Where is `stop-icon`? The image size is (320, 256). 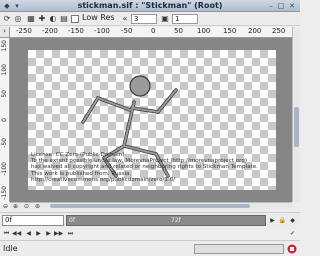
stop-icon is located at coordinates (292, 249).